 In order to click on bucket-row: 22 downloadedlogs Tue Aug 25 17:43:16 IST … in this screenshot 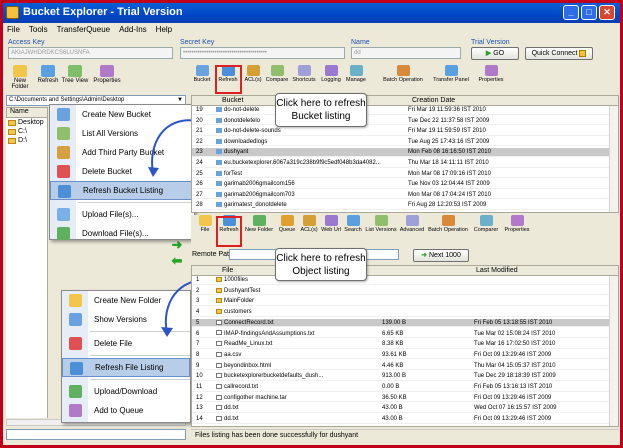, I will do `click(400, 142)`.